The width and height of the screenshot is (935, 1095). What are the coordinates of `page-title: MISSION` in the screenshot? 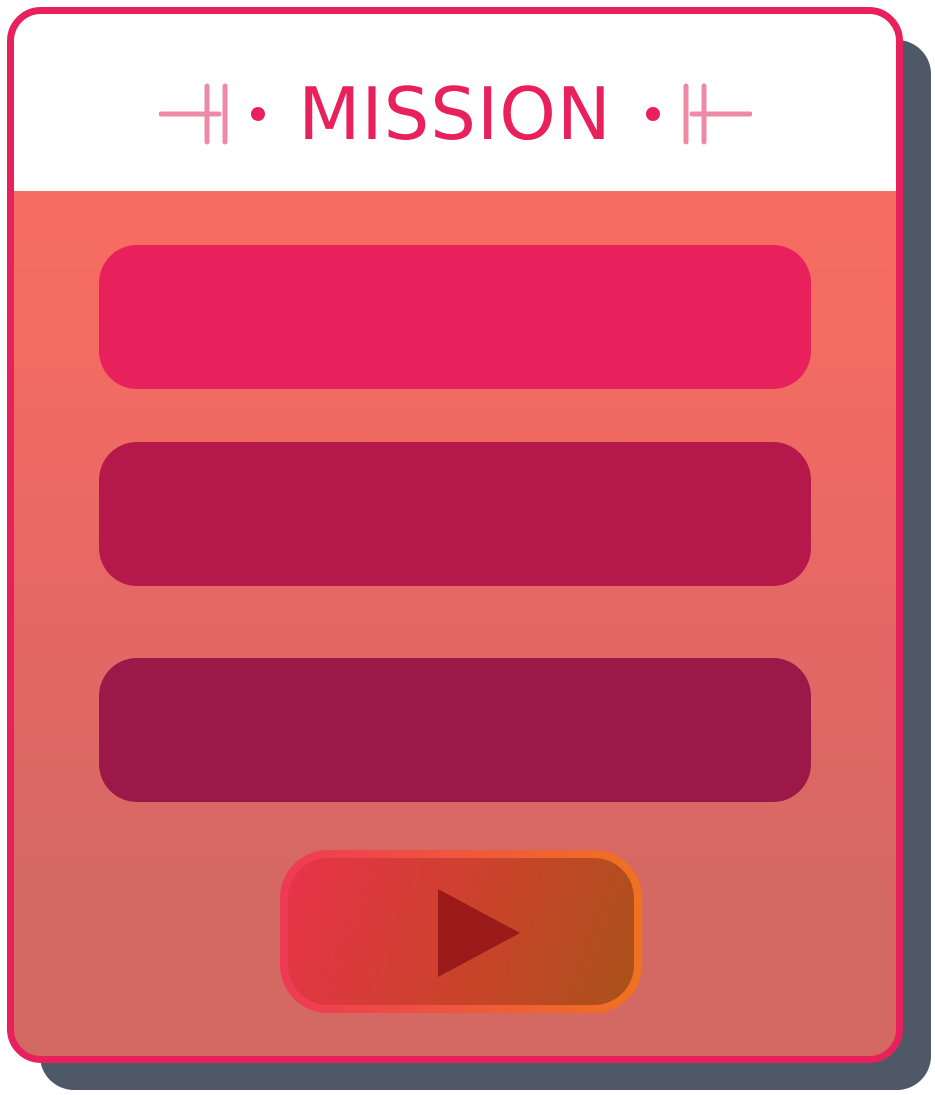 It's located at (455, 114).